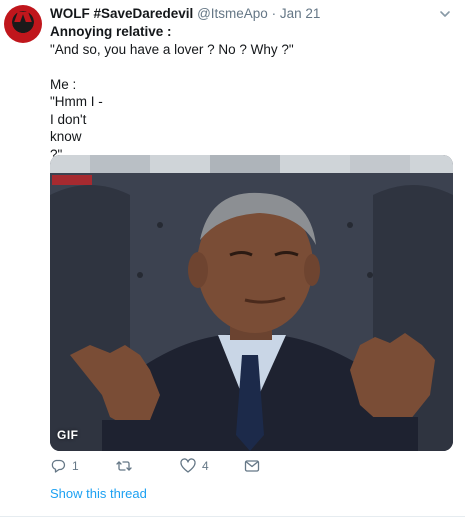 This screenshot has width=465, height=517. I want to click on show-thread-link: Show this thread, so click(98, 493).